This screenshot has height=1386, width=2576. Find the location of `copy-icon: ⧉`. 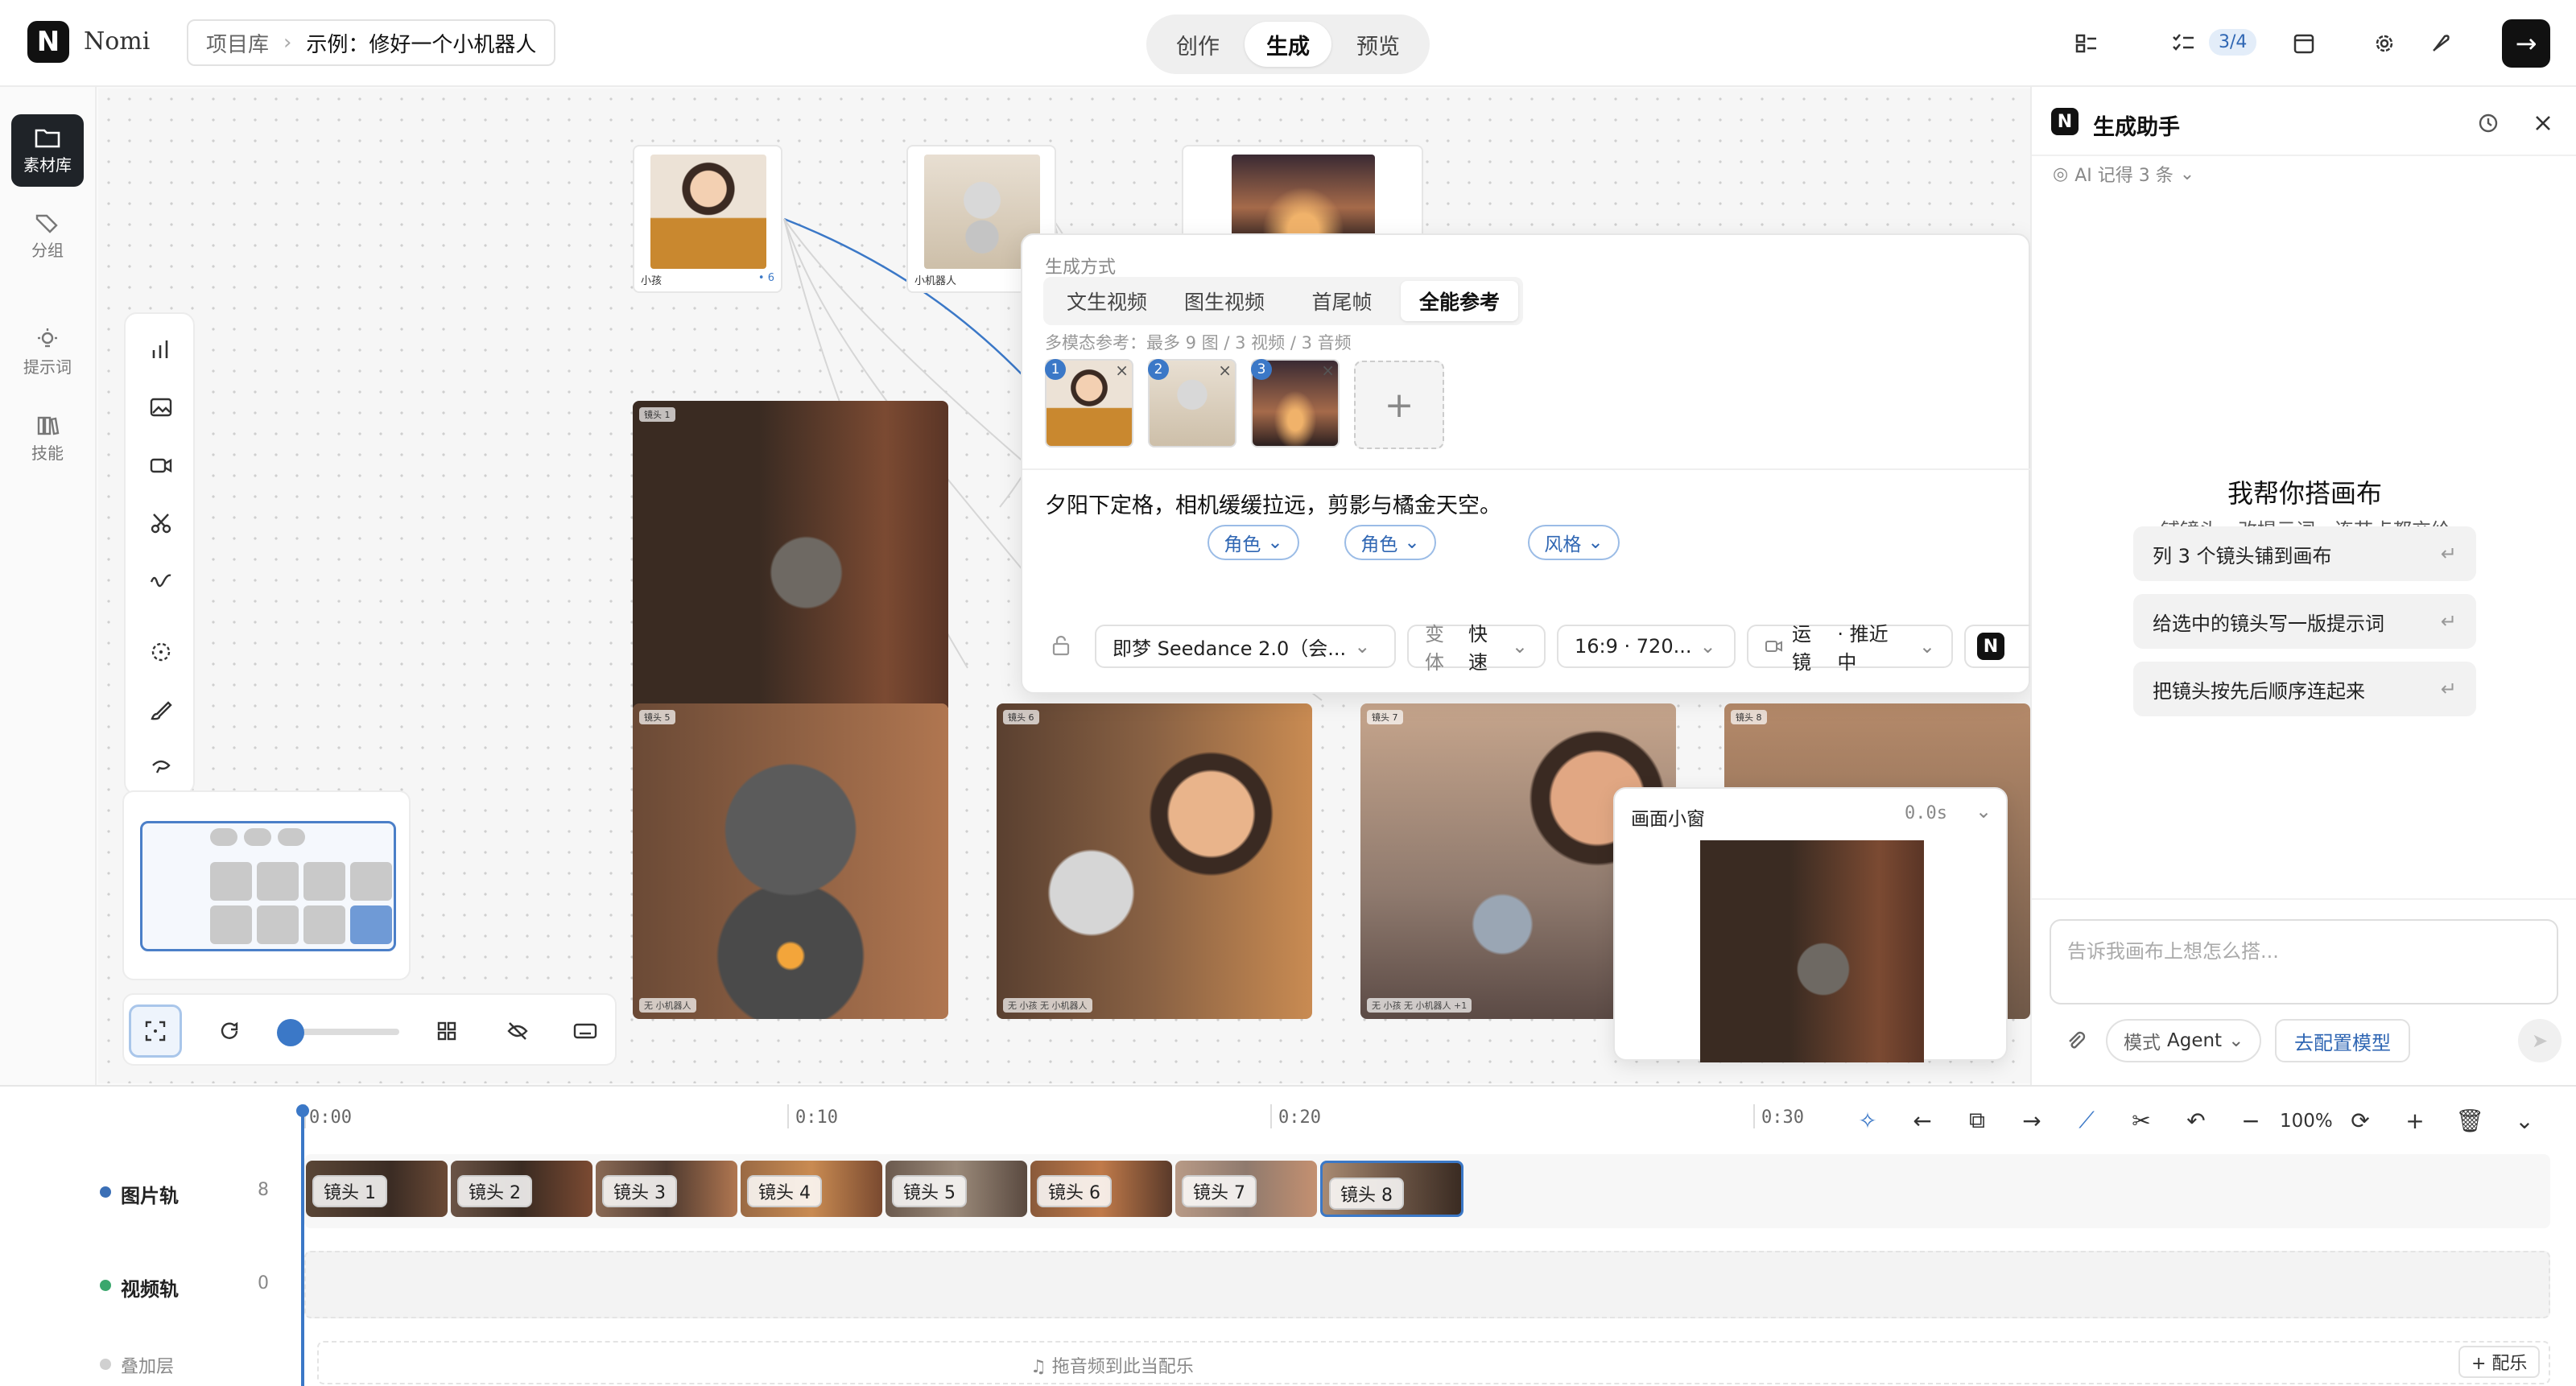

copy-icon: ⧉ is located at coordinates (1977, 1121).